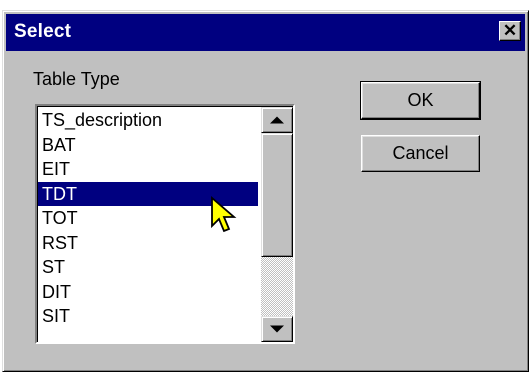  Describe the element at coordinates (148, 292) in the screenshot. I see `list-item: DIT` at that location.